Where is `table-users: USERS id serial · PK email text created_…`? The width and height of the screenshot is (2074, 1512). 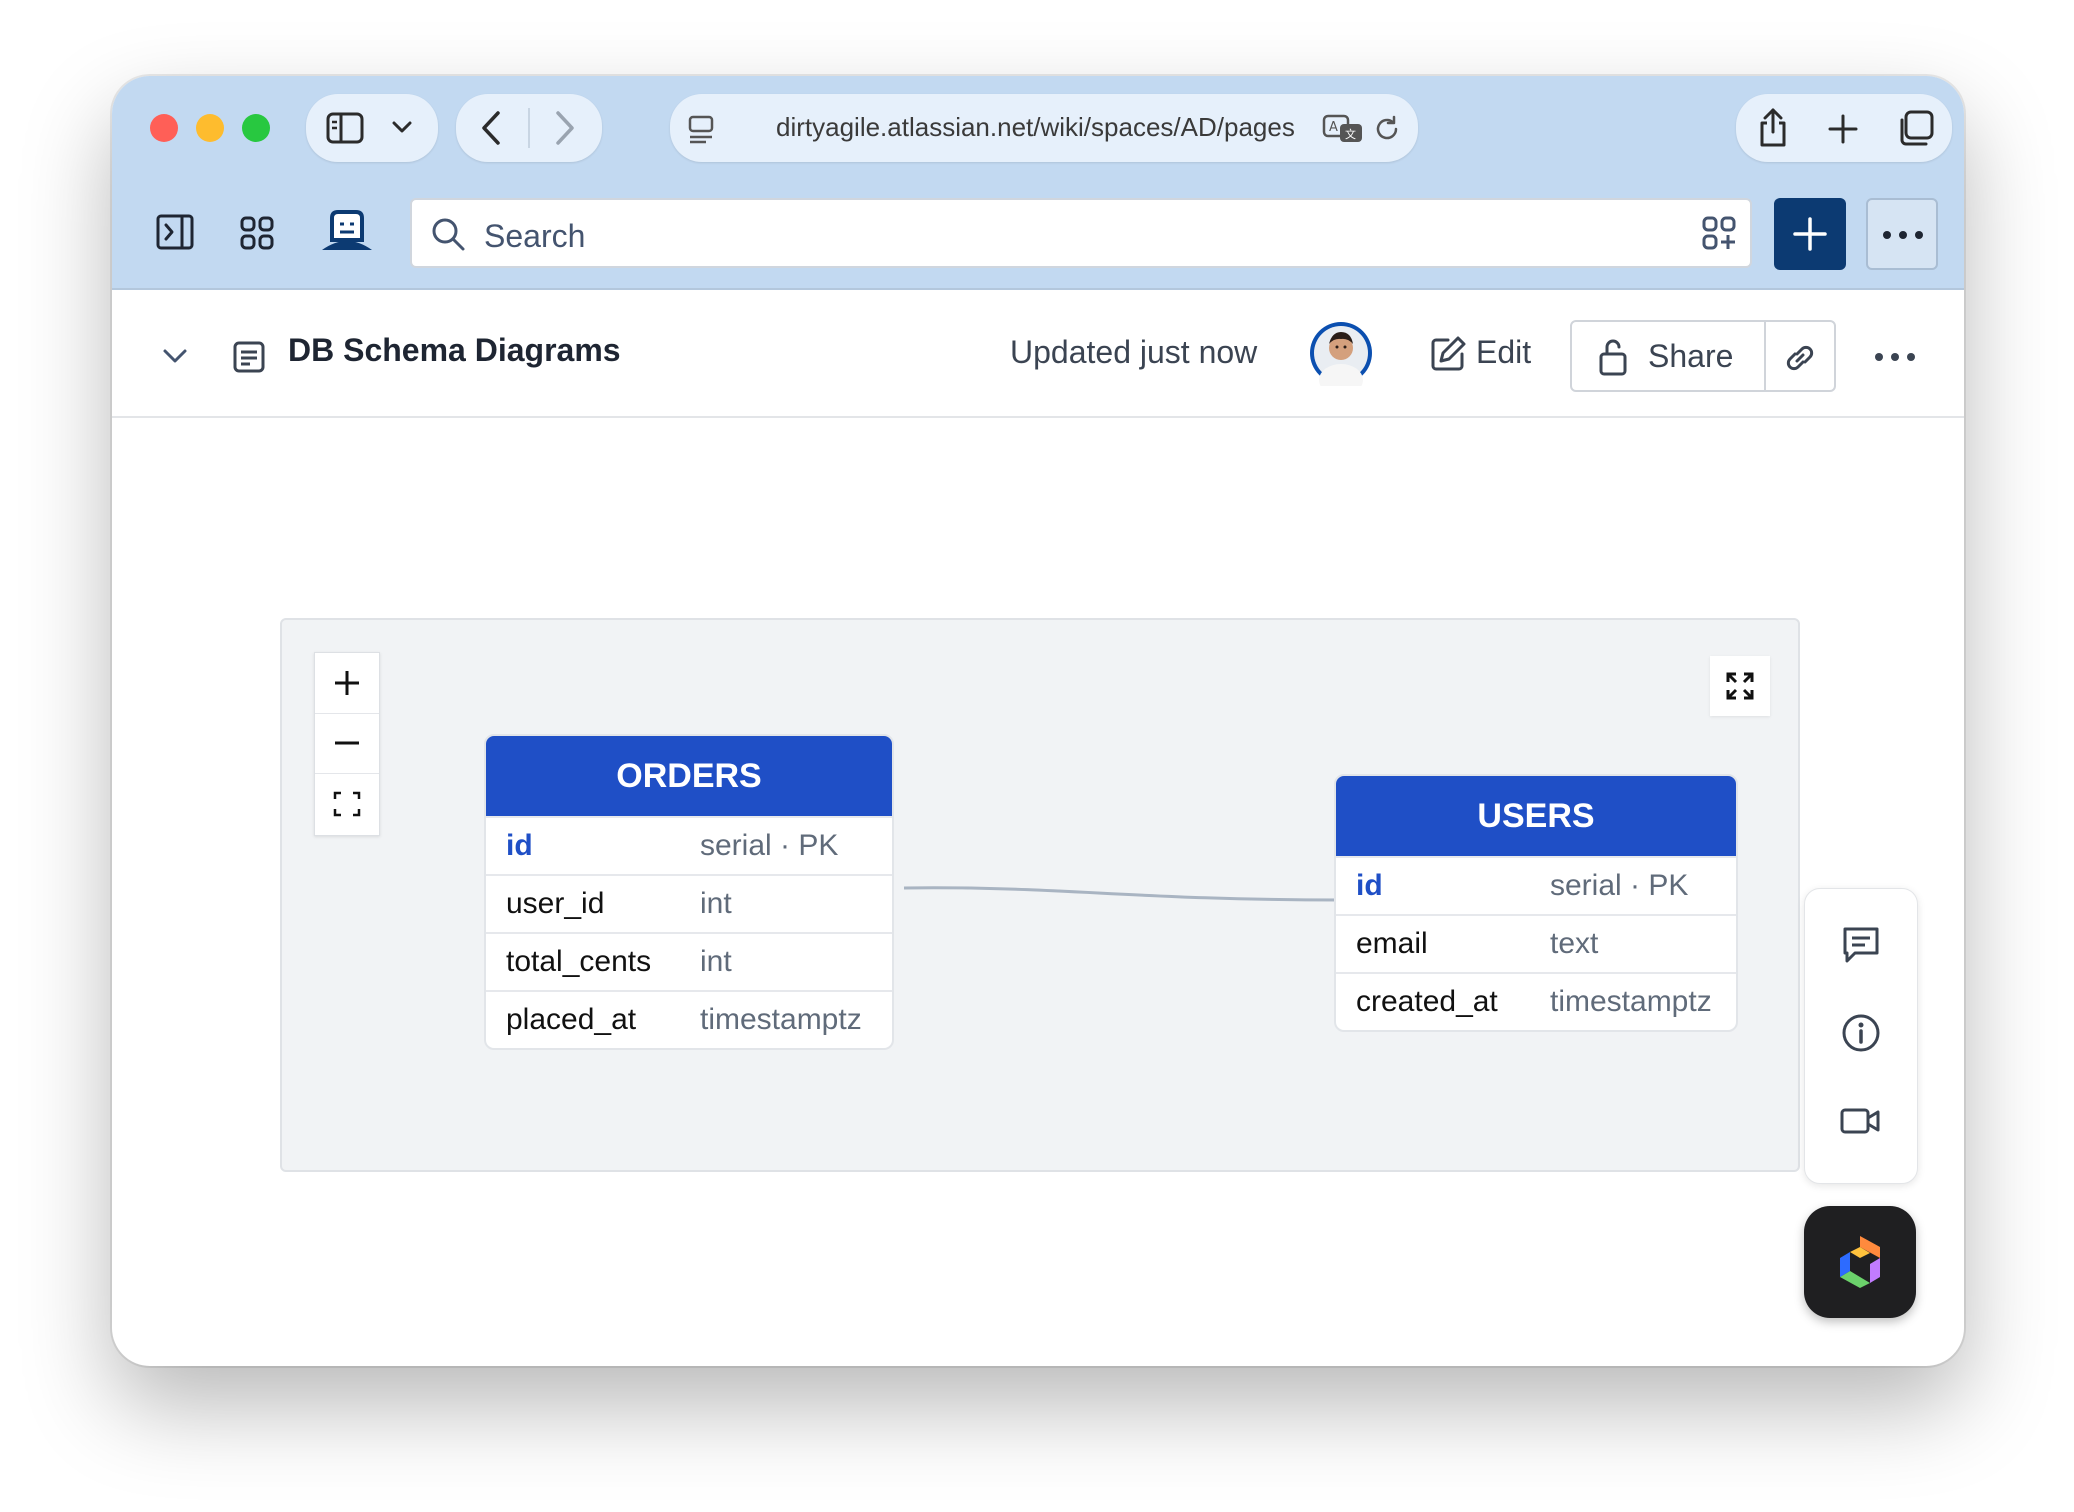 table-users: USERS id serial · PK email text created_… is located at coordinates (1536, 903).